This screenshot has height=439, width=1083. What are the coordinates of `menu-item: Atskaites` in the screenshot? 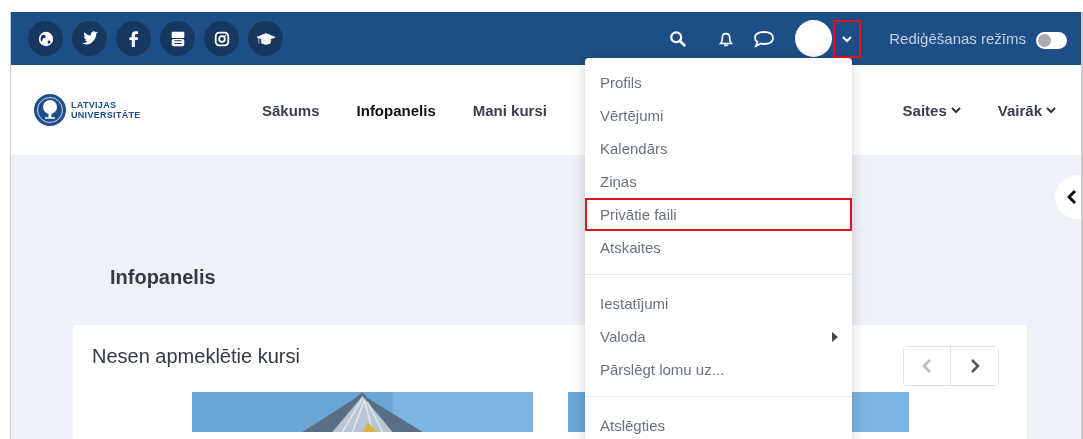 It's located at (718, 247).